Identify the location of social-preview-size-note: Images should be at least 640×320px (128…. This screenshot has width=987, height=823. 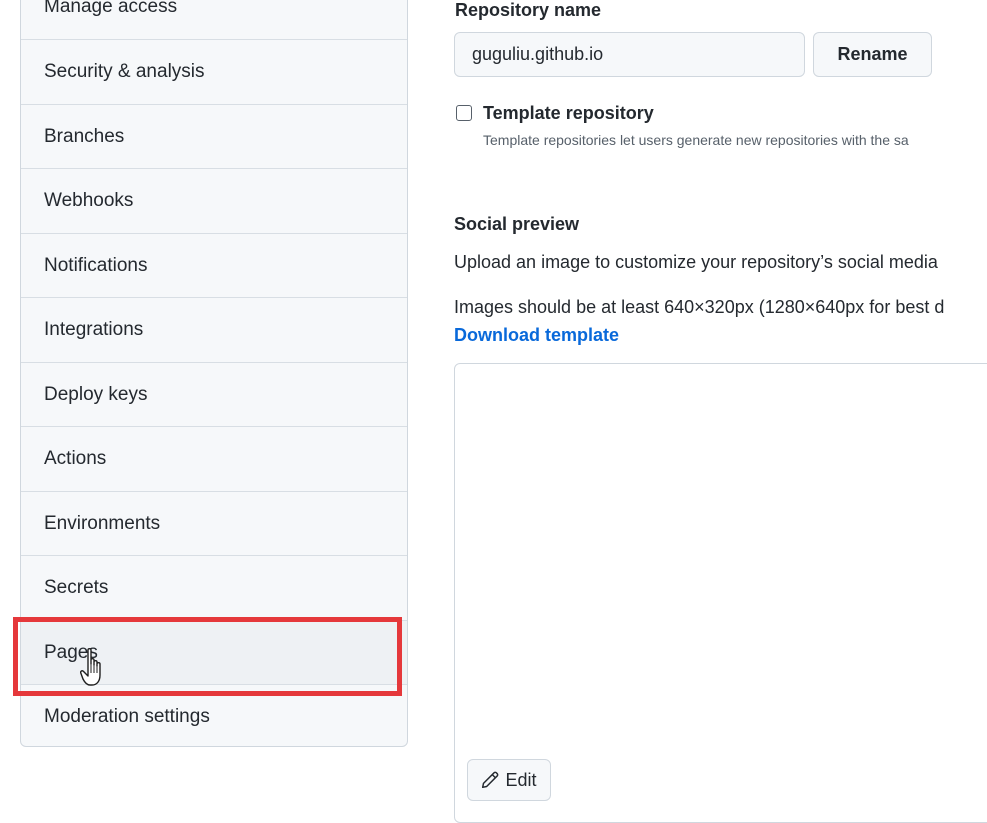
(699, 307).